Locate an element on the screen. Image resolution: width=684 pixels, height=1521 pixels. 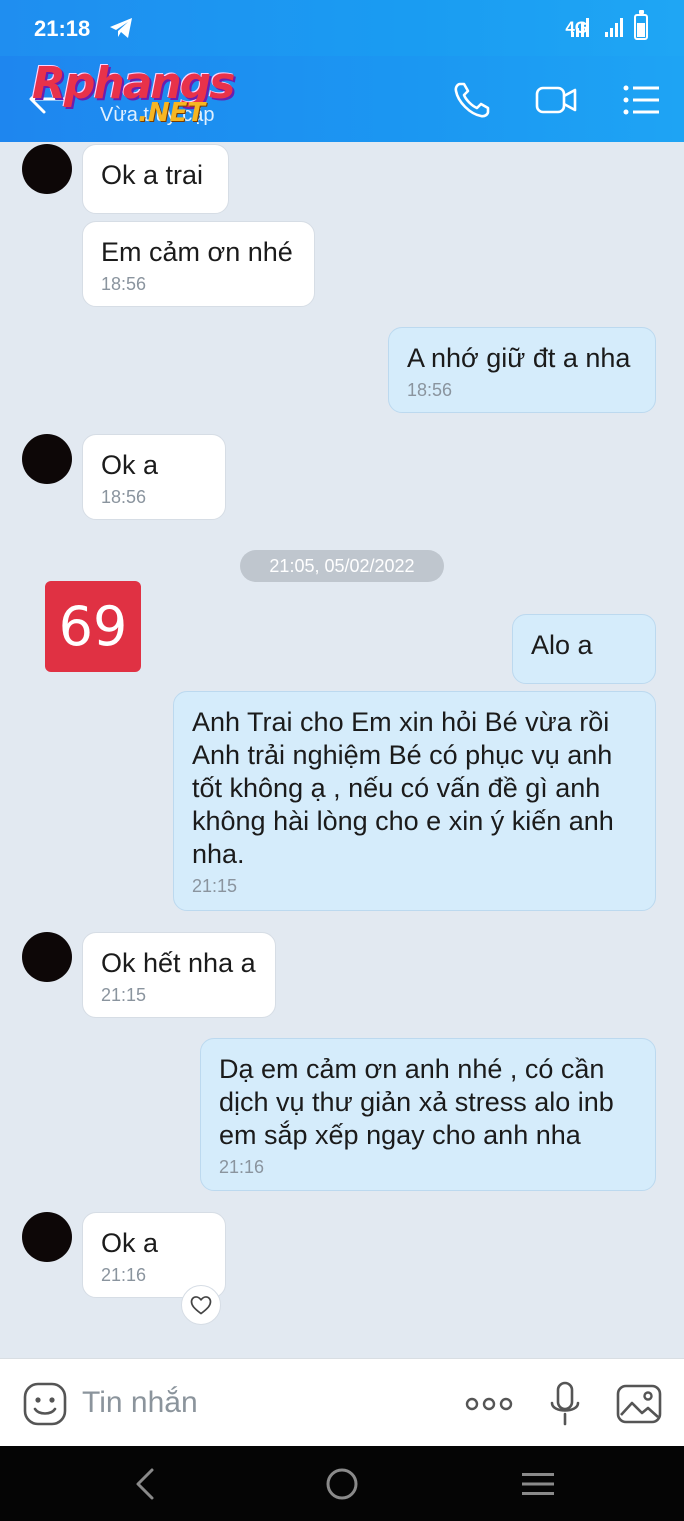
message-bubble-incoming: Ok hết nha a 21:15 is located at coordinates (179, 975).